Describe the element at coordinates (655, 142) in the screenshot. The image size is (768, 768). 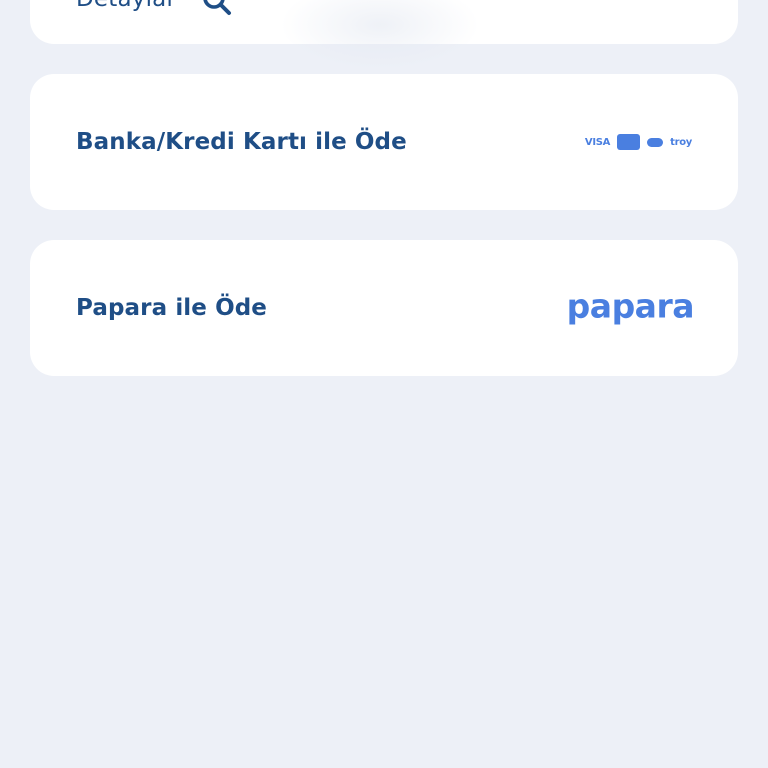
I see `maestro-logo-icon` at that location.